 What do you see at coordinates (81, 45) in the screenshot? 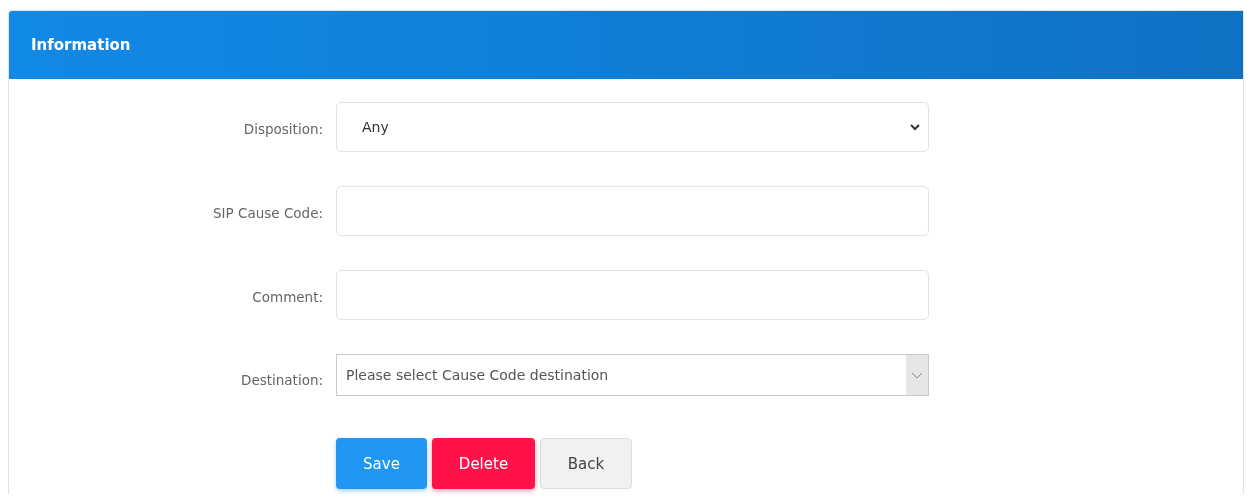
I see `panel-title: Information` at bounding box center [81, 45].